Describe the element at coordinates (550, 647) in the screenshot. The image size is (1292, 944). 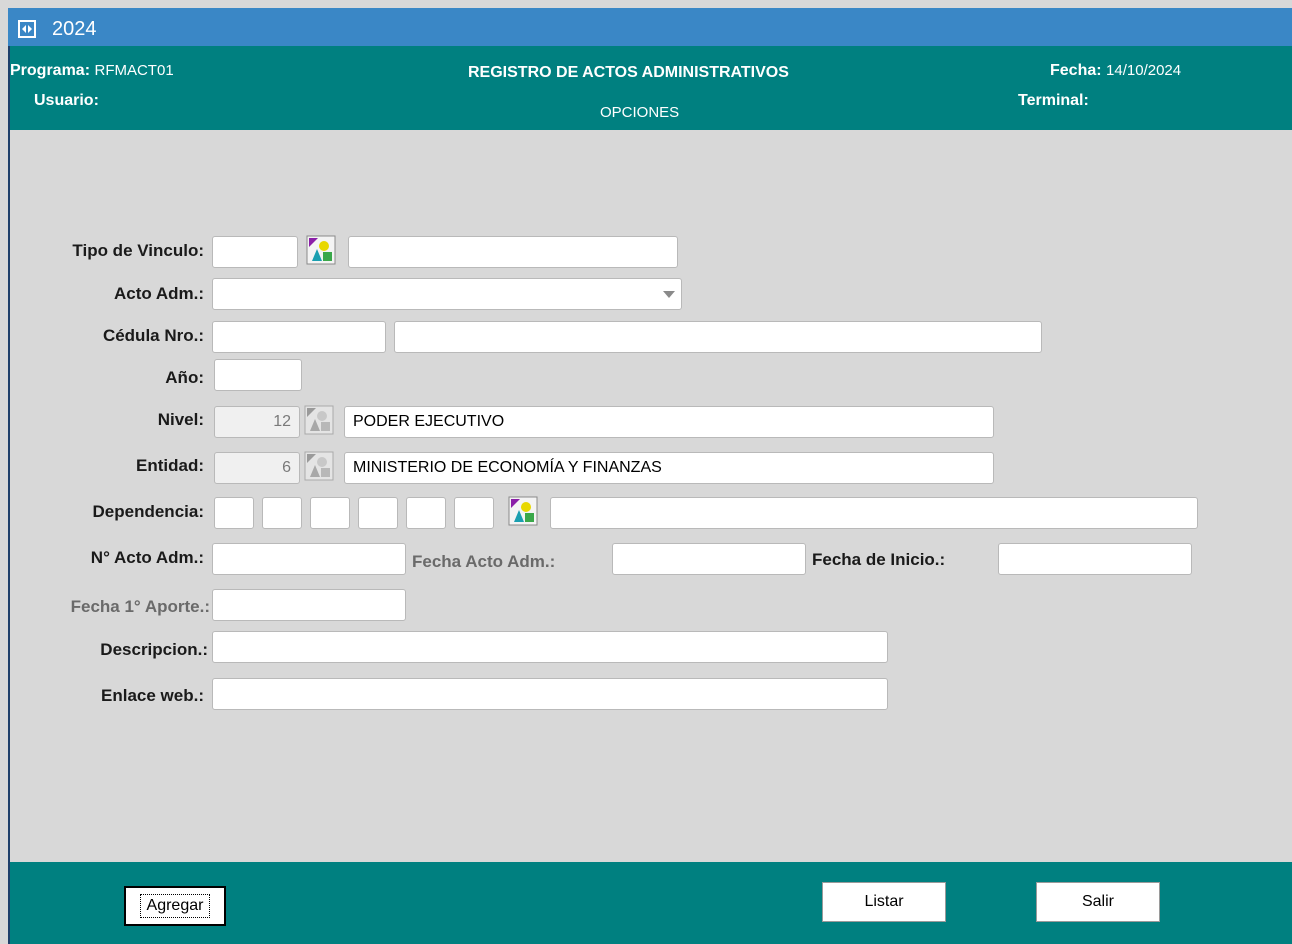
I see `descripcion-input` at that location.